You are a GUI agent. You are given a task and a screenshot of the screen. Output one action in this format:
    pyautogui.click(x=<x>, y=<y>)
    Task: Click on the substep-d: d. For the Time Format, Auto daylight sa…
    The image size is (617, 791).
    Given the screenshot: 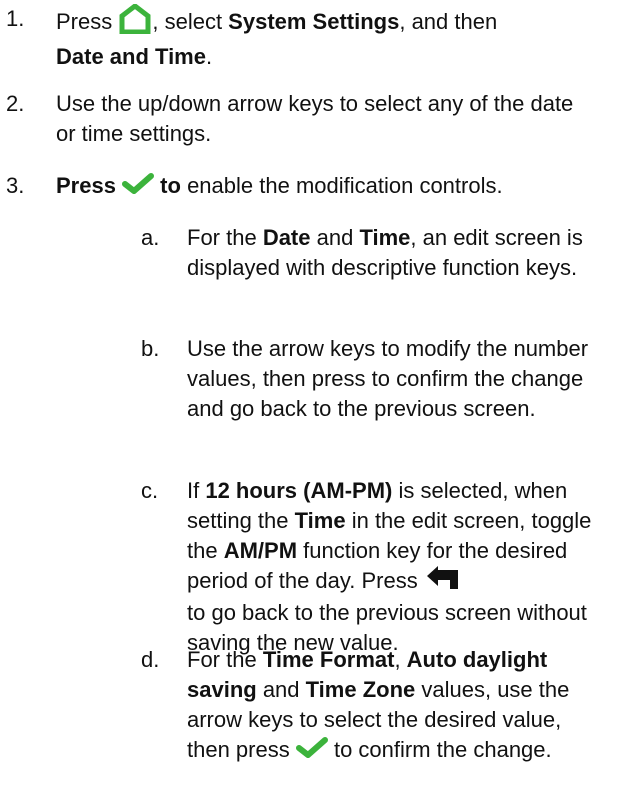 What is the action you would take?
    pyautogui.click(x=369, y=705)
    